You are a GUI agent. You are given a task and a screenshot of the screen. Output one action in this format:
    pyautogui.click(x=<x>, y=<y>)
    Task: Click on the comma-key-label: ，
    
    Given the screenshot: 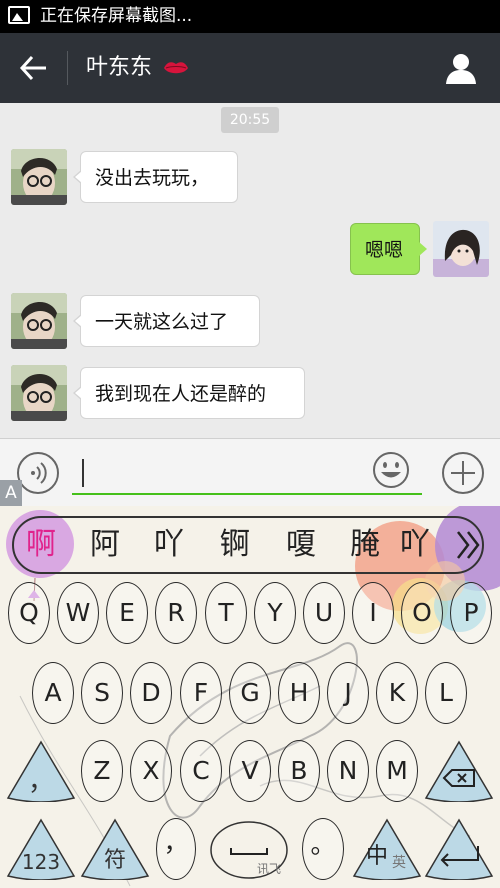 What is the action you would take?
    pyautogui.click(x=40, y=782)
    